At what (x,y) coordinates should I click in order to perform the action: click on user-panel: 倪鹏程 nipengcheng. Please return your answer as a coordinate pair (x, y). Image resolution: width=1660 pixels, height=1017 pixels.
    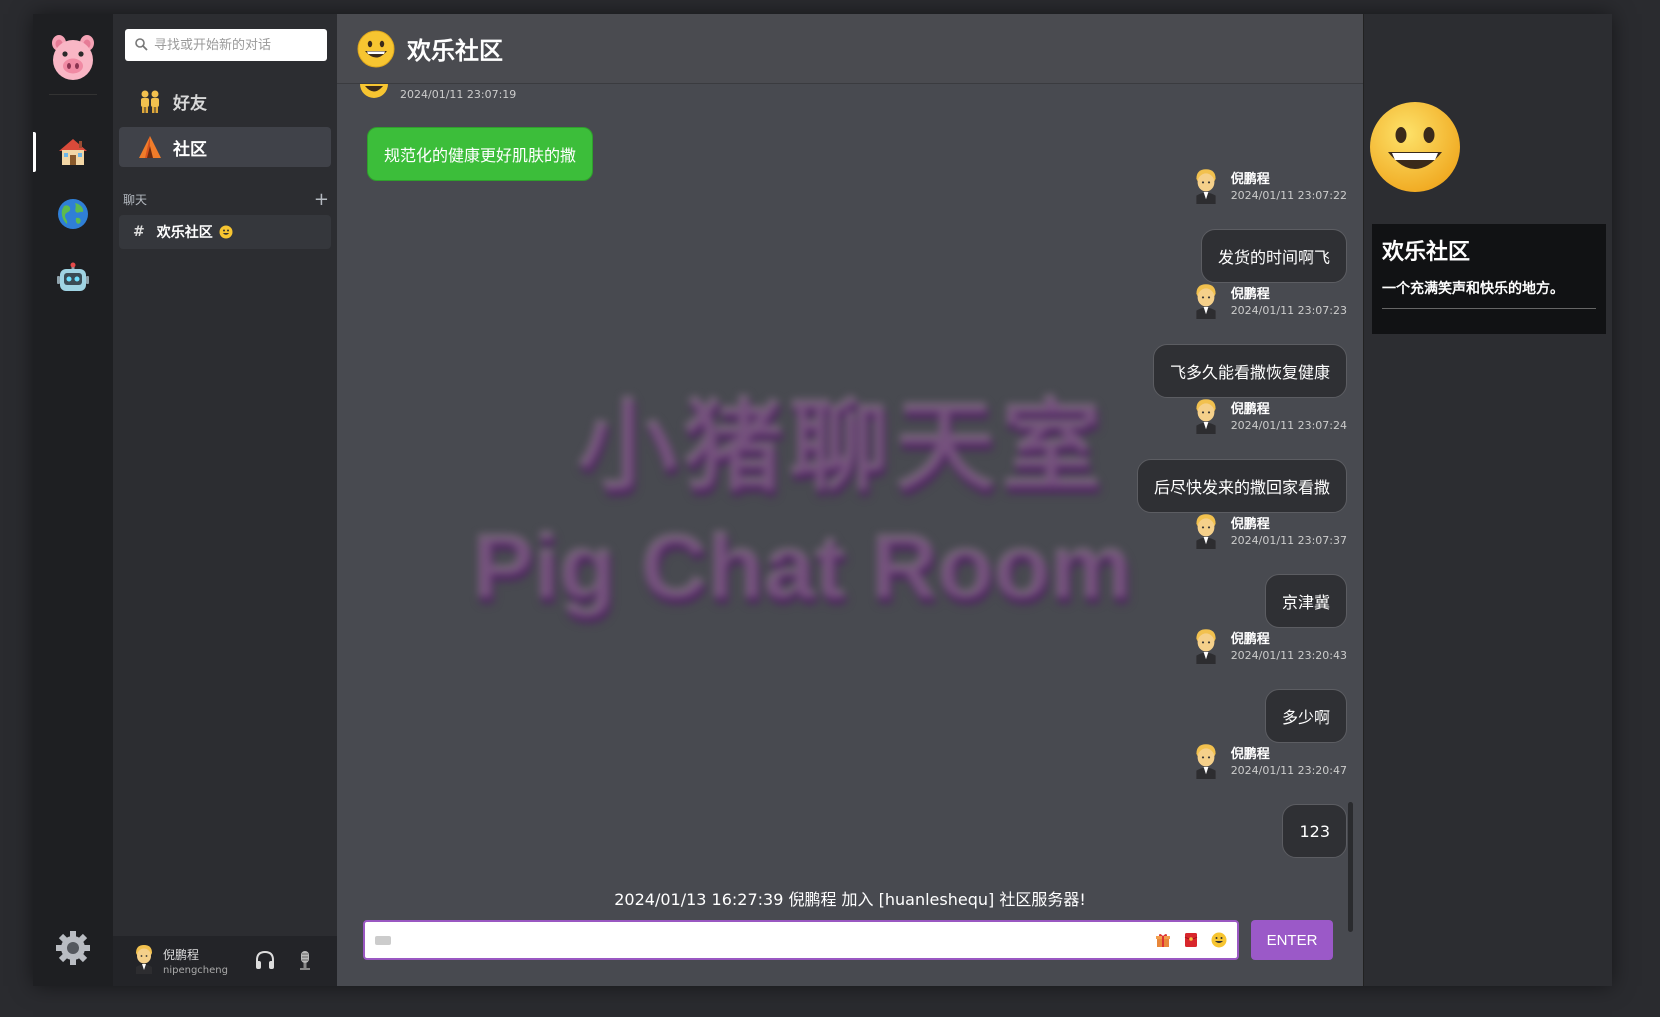
    Looking at the image, I should click on (225, 961).